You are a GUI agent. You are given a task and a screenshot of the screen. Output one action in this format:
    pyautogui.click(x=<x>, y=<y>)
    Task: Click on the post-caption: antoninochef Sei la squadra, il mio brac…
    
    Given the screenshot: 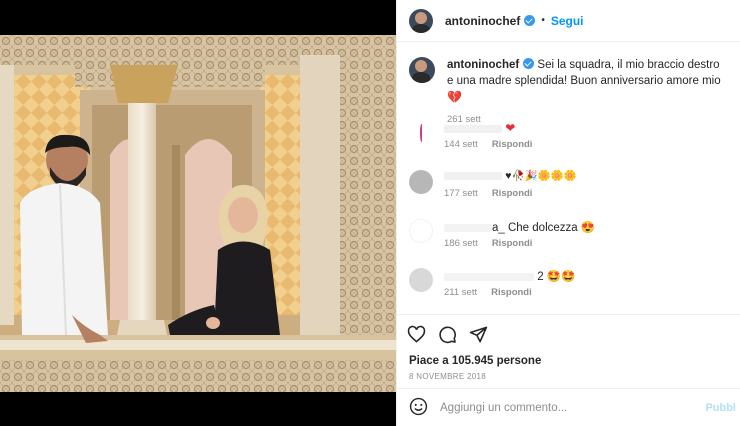 What is the action you would take?
    pyautogui.click(x=568, y=85)
    